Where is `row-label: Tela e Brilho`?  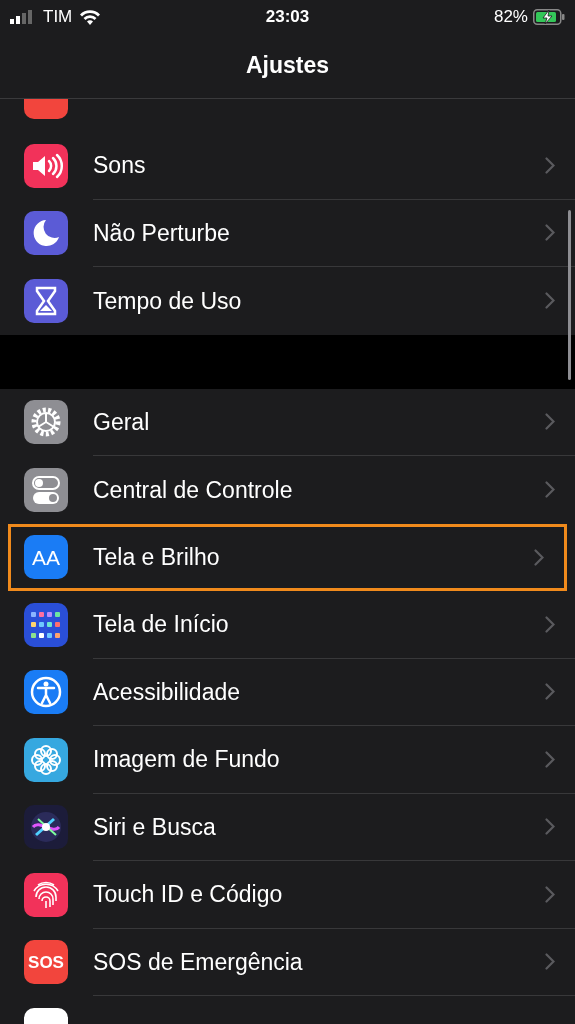
row-label: Tela e Brilho is located at coordinates (157, 557).